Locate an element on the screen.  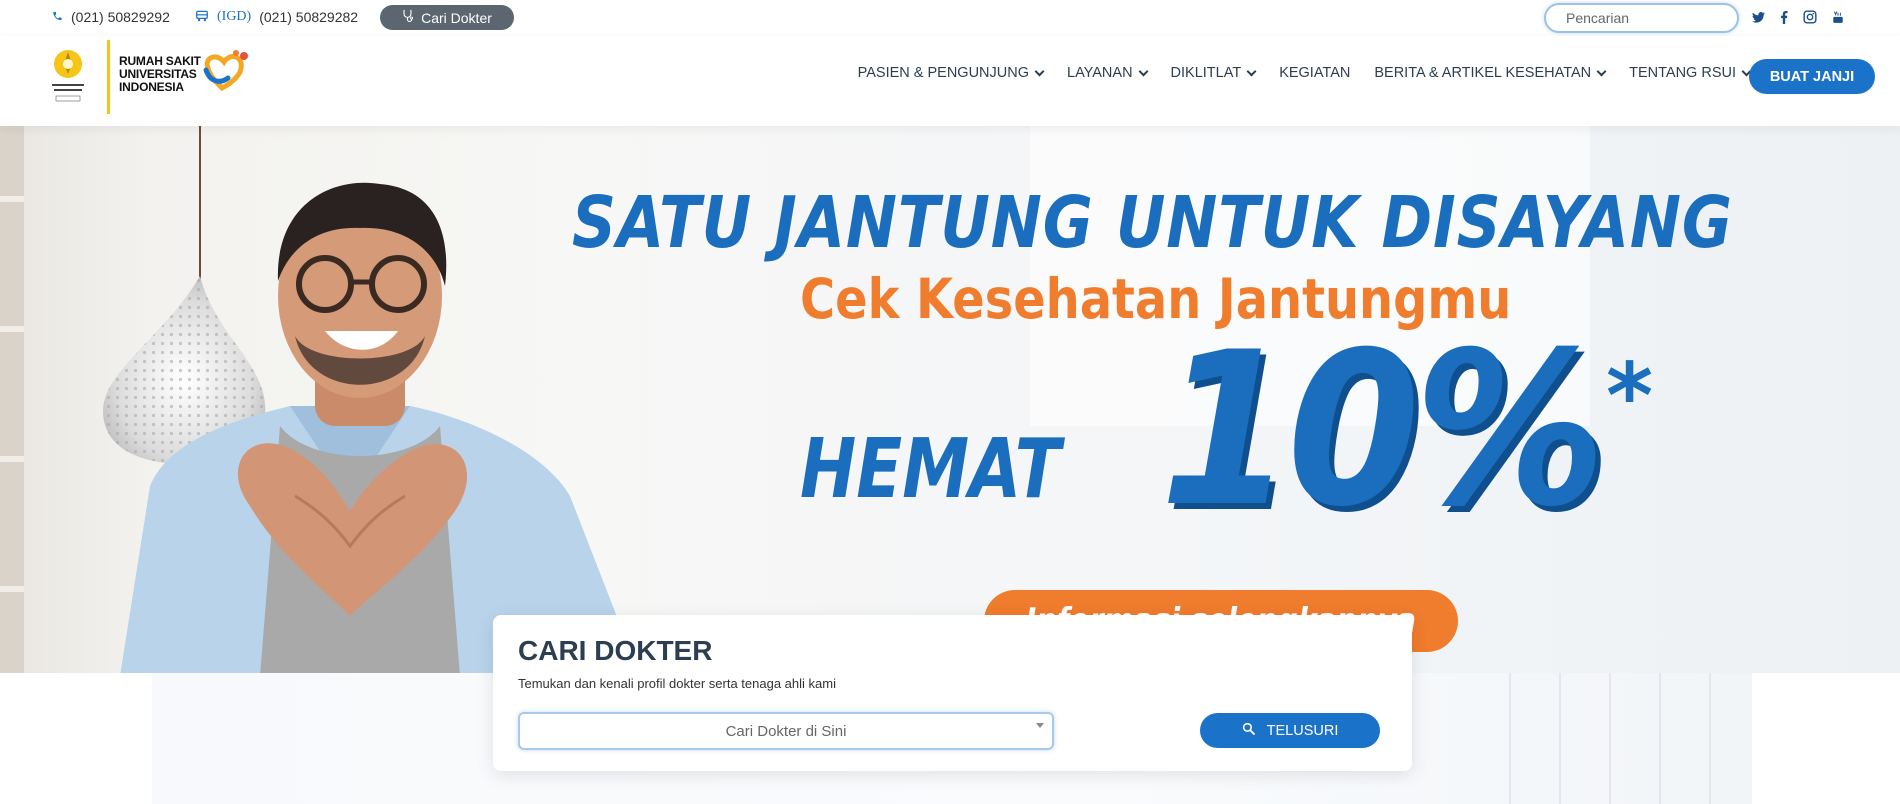
nav-item-tentang-rsui: TENTANG RSUI is located at coordinates (1690, 73).